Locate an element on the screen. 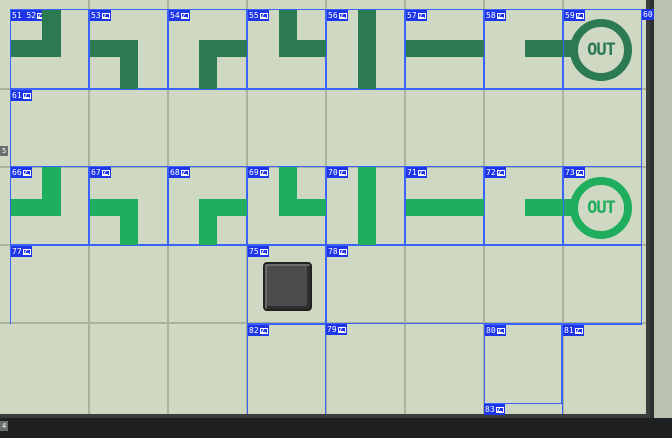  bottom-marker: 4 is located at coordinates (4, 426).